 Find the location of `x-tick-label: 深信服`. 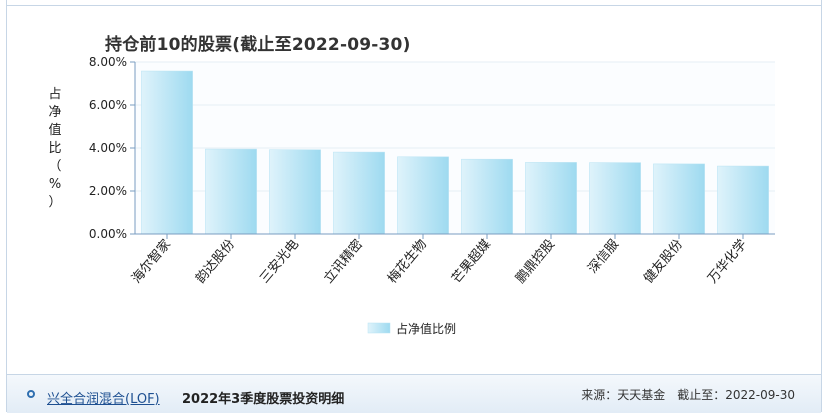

x-tick-label: 深信服 is located at coordinates (603, 257).